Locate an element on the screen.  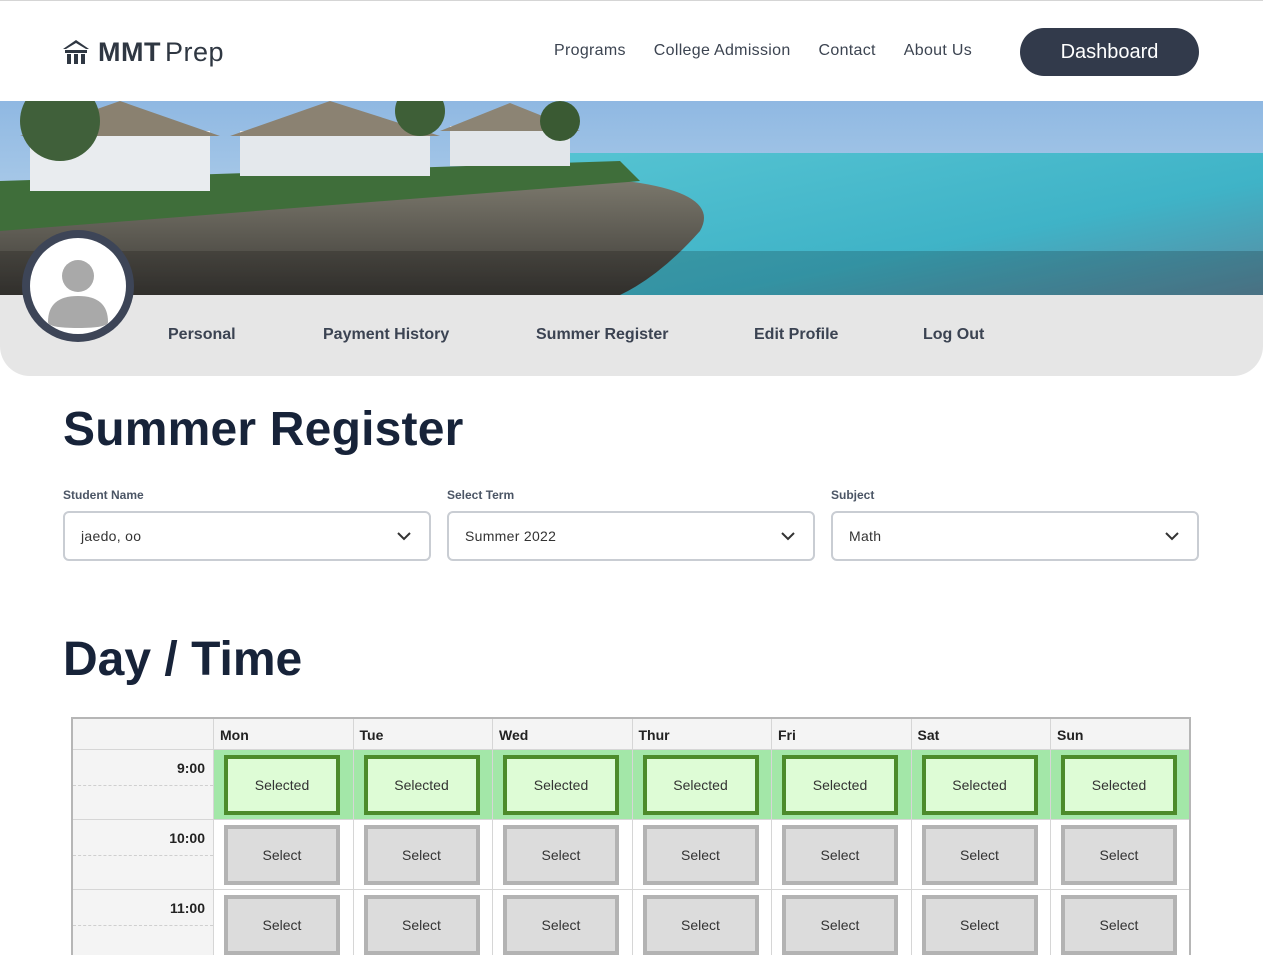
day-header-sun: Sun is located at coordinates (1119, 734).